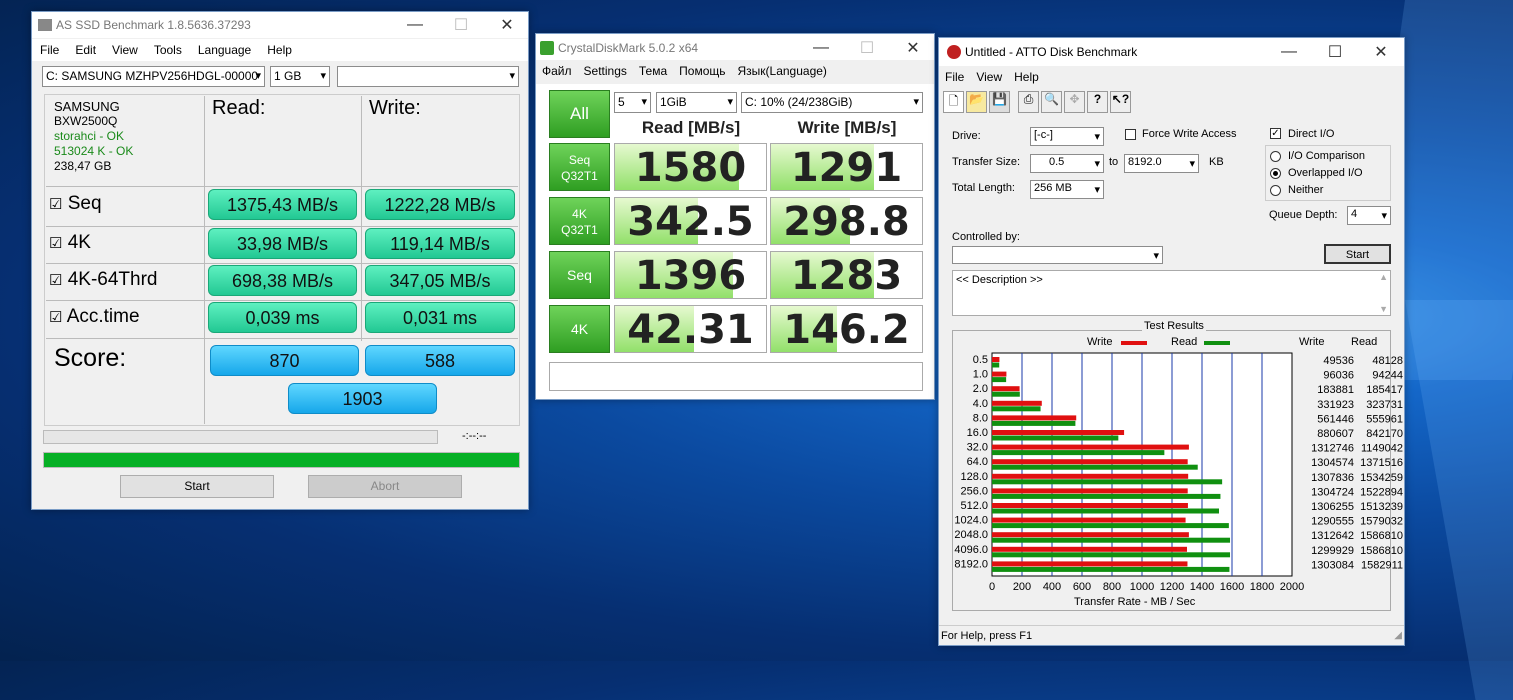 Image resolution: width=1513 pixels, height=700 pixels. Describe the element at coordinates (1142, 587) in the screenshot. I see `x-tick-label: 1000` at that location.